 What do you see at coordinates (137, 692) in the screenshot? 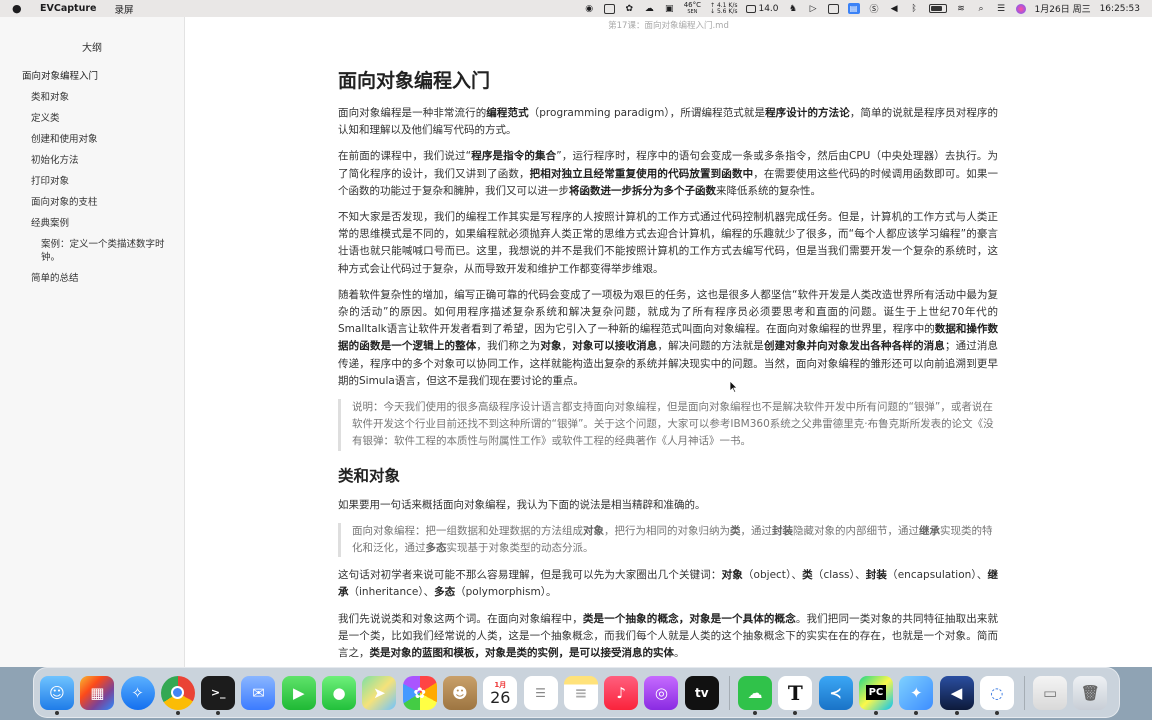
I see `safari-icon: ✧` at bounding box center [137, 692].